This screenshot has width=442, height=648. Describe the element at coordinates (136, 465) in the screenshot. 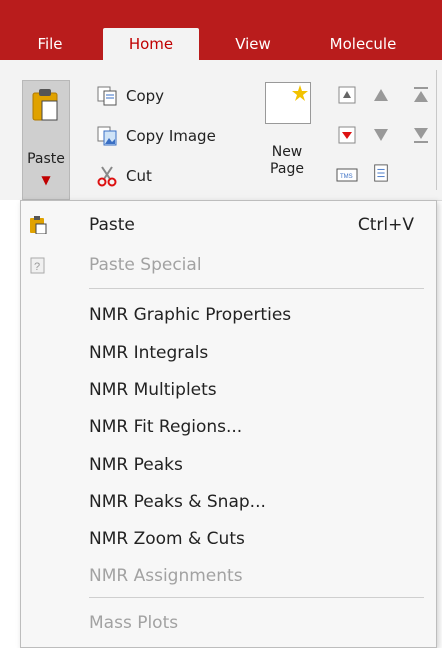

I see `menu-item-label: NMR Peaks` at that location.